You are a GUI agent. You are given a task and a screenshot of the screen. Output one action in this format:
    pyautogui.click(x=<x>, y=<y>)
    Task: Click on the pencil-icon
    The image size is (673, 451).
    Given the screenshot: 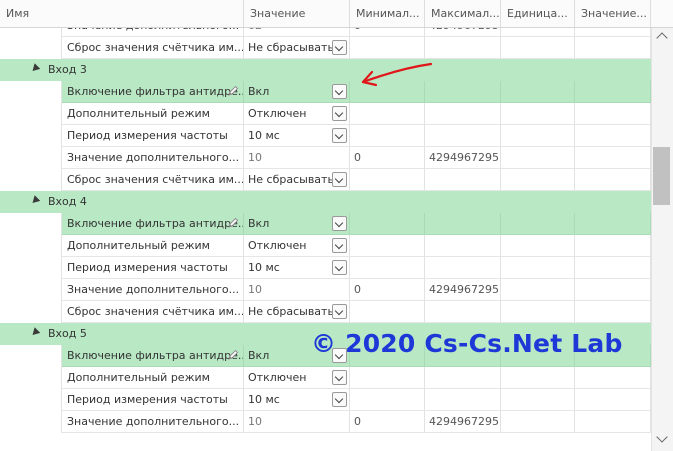 What is the action you would take?
    pyautogui.click(x=233, y=354)
    